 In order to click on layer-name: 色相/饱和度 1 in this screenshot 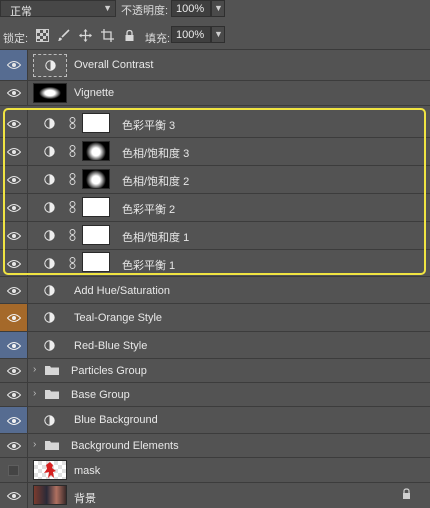, I will do `click(156, 238)`.